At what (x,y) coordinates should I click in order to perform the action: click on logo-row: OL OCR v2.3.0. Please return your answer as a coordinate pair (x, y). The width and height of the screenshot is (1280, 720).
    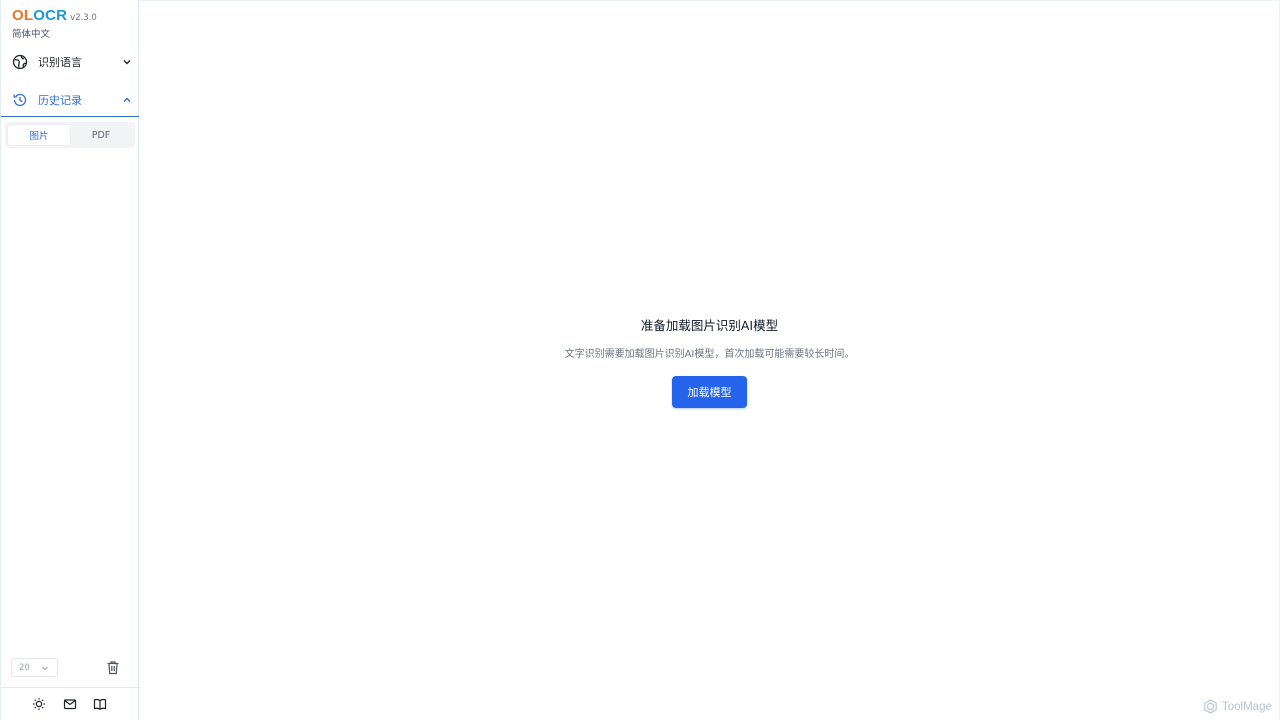
    Looking at the image, I should click on (54, 15).